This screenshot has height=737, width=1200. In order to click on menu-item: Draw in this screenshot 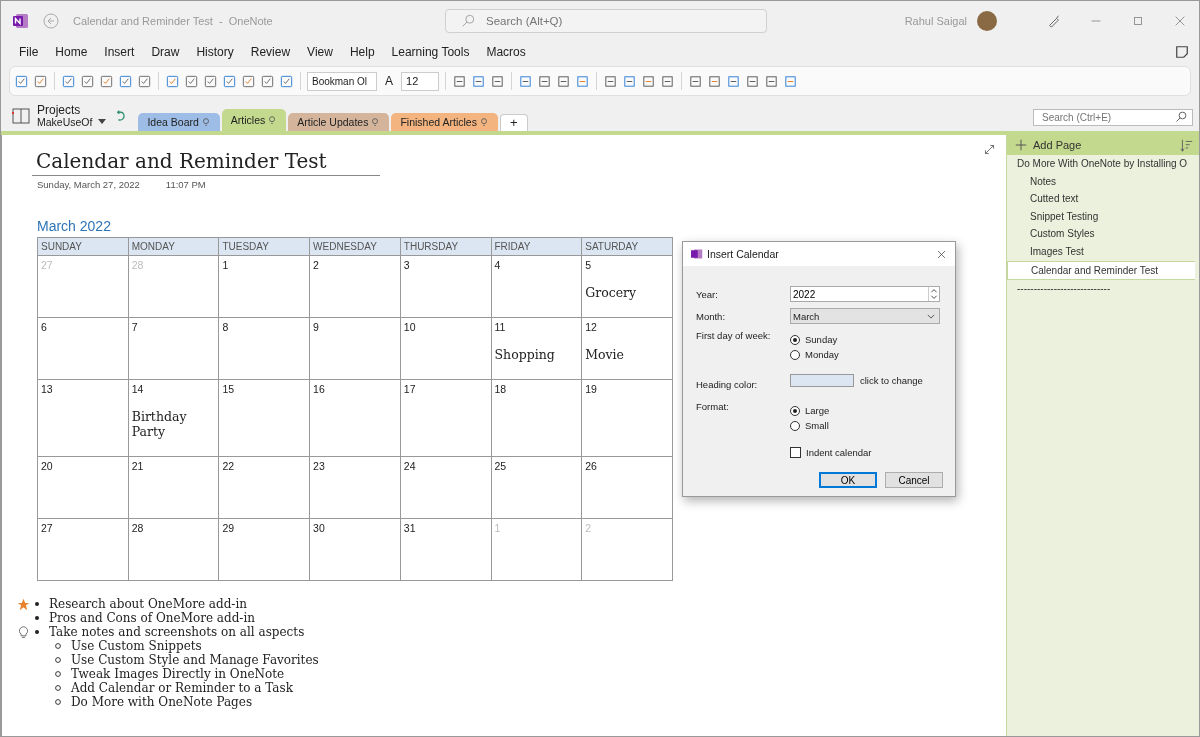, I will do `click(165, 52)`.